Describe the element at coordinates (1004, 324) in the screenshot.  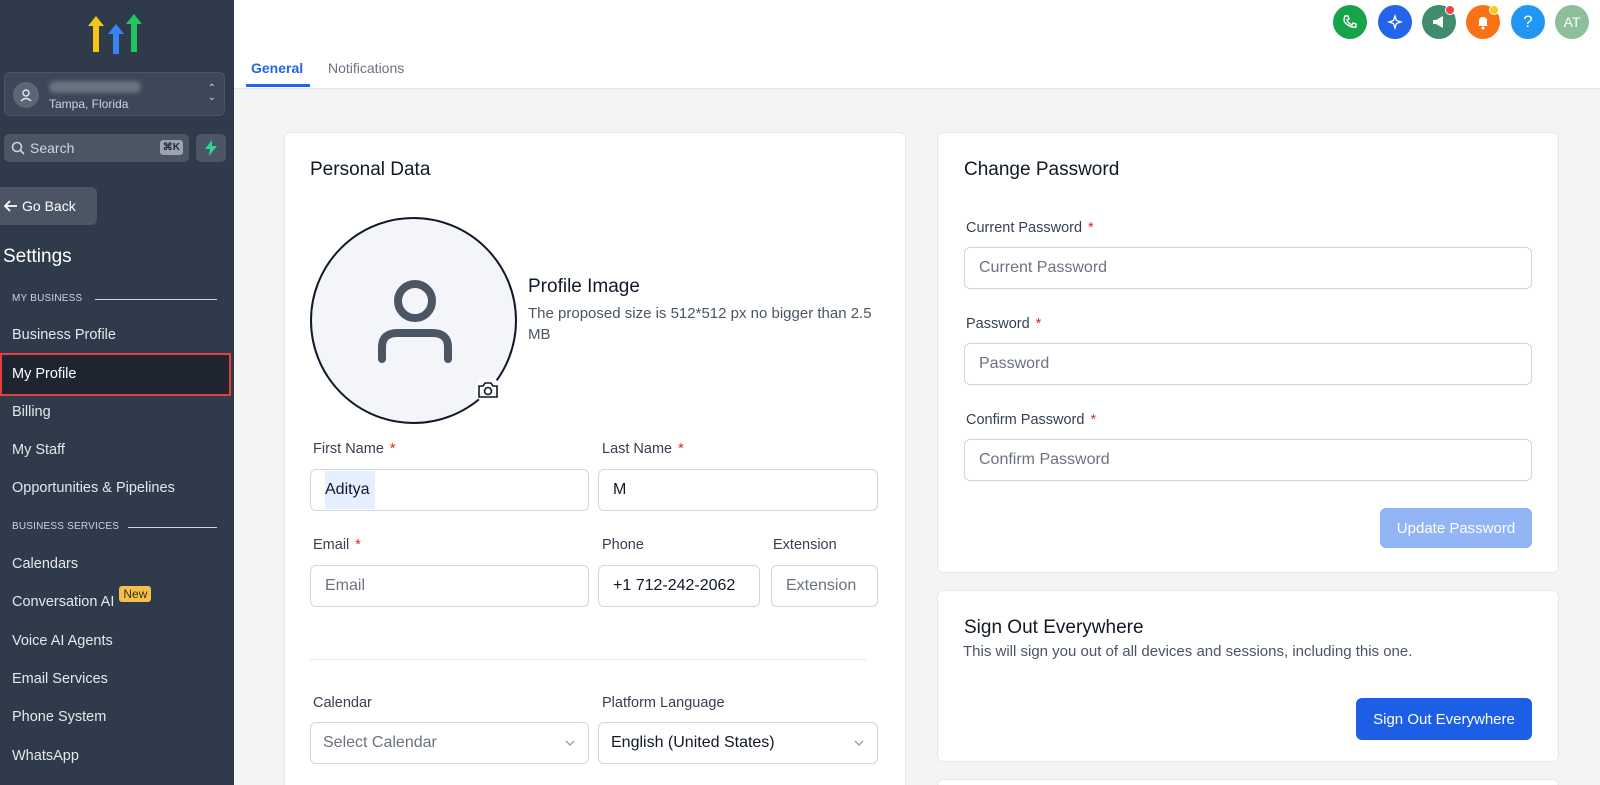
I see `password-label: Password *` at that location.